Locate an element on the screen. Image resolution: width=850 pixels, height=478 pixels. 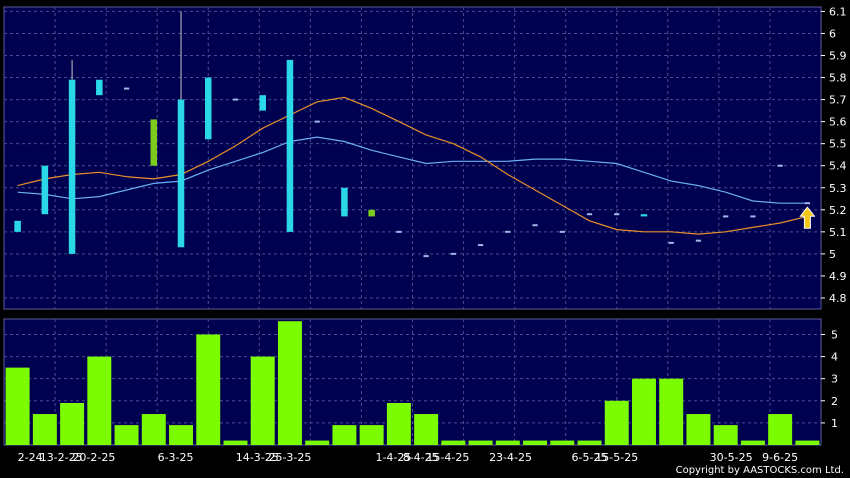
price-tick-label: 5.9 is located at coordinates (838, 55).